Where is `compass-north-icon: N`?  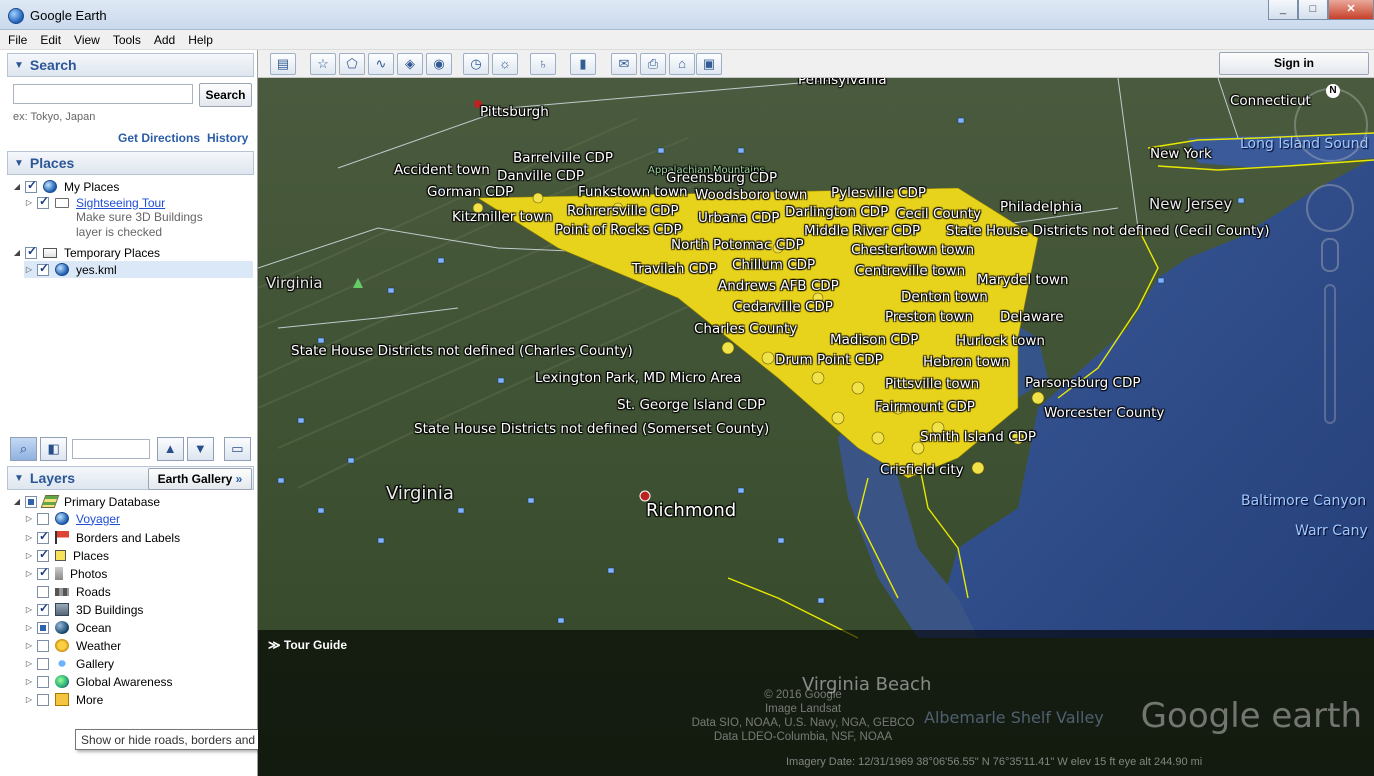 compass-north-icon: N is located at coordinates (1333, 91).